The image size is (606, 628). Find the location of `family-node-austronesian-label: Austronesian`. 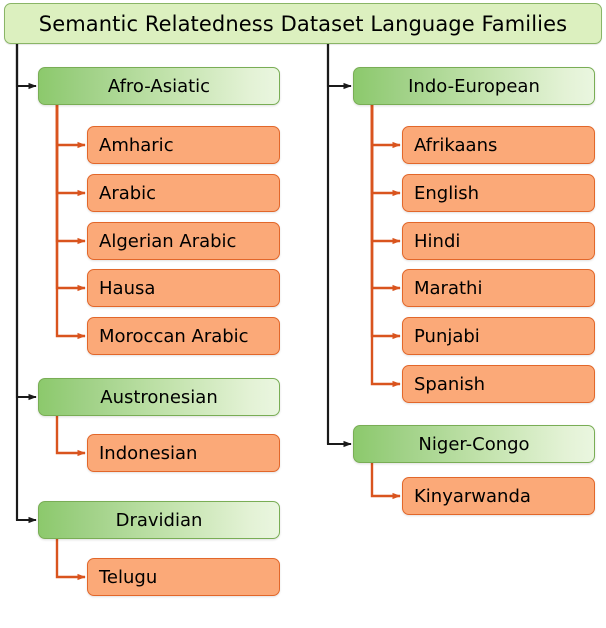

family-node-austronesian-label: Austronesian is located at coordinates (159, 397).